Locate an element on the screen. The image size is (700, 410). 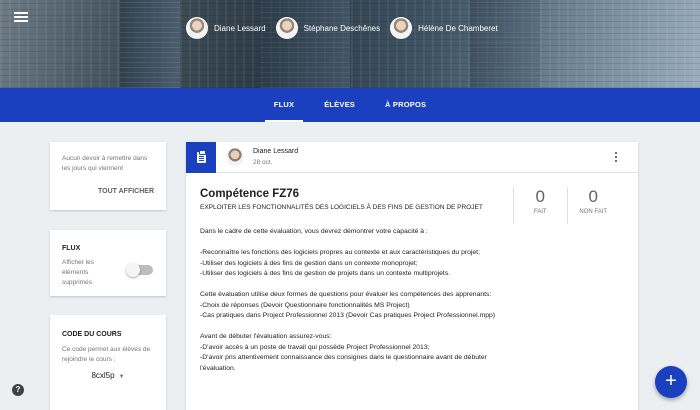
tab-flux: FLUX is located at coordinates (284, 105).